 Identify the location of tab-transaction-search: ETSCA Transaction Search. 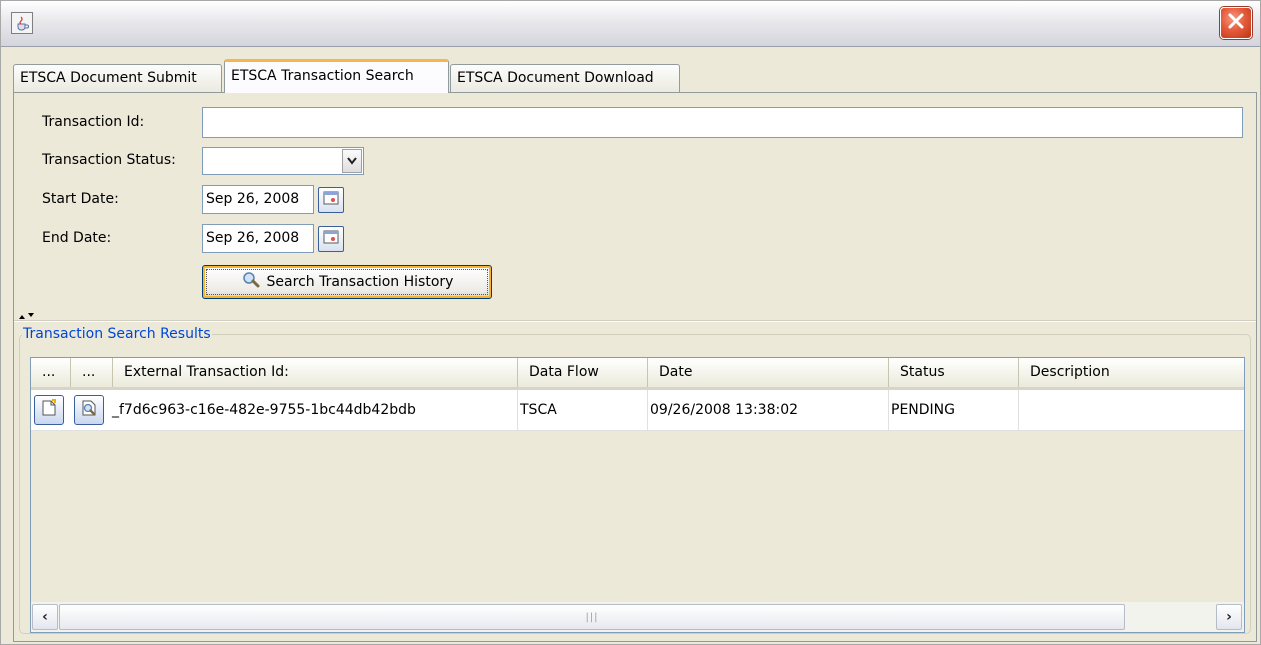
(336, 76).